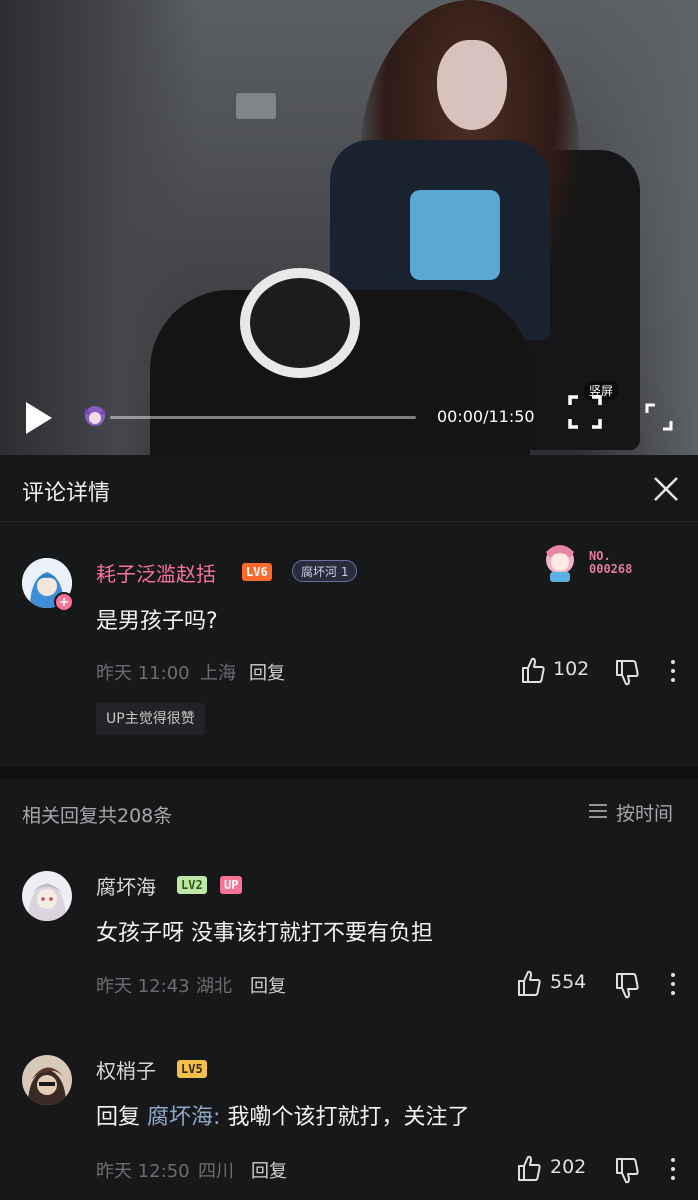 This screenshot has width=698, height=1200. I want to click on comment-text: 是男孩子吗?, so click(157, 621).